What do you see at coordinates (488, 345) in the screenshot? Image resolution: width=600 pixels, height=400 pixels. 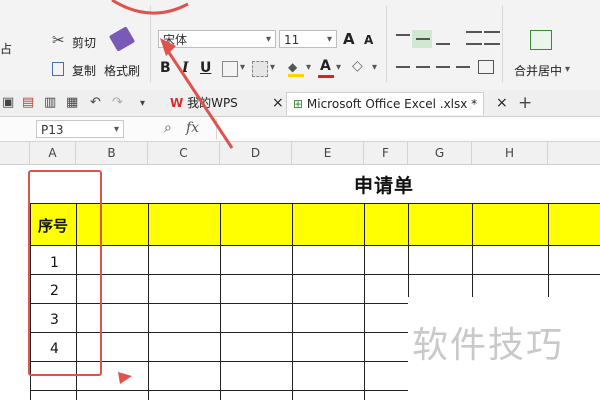 I see `watermark-text: 软件技巧` at bounding box center [488, 345].